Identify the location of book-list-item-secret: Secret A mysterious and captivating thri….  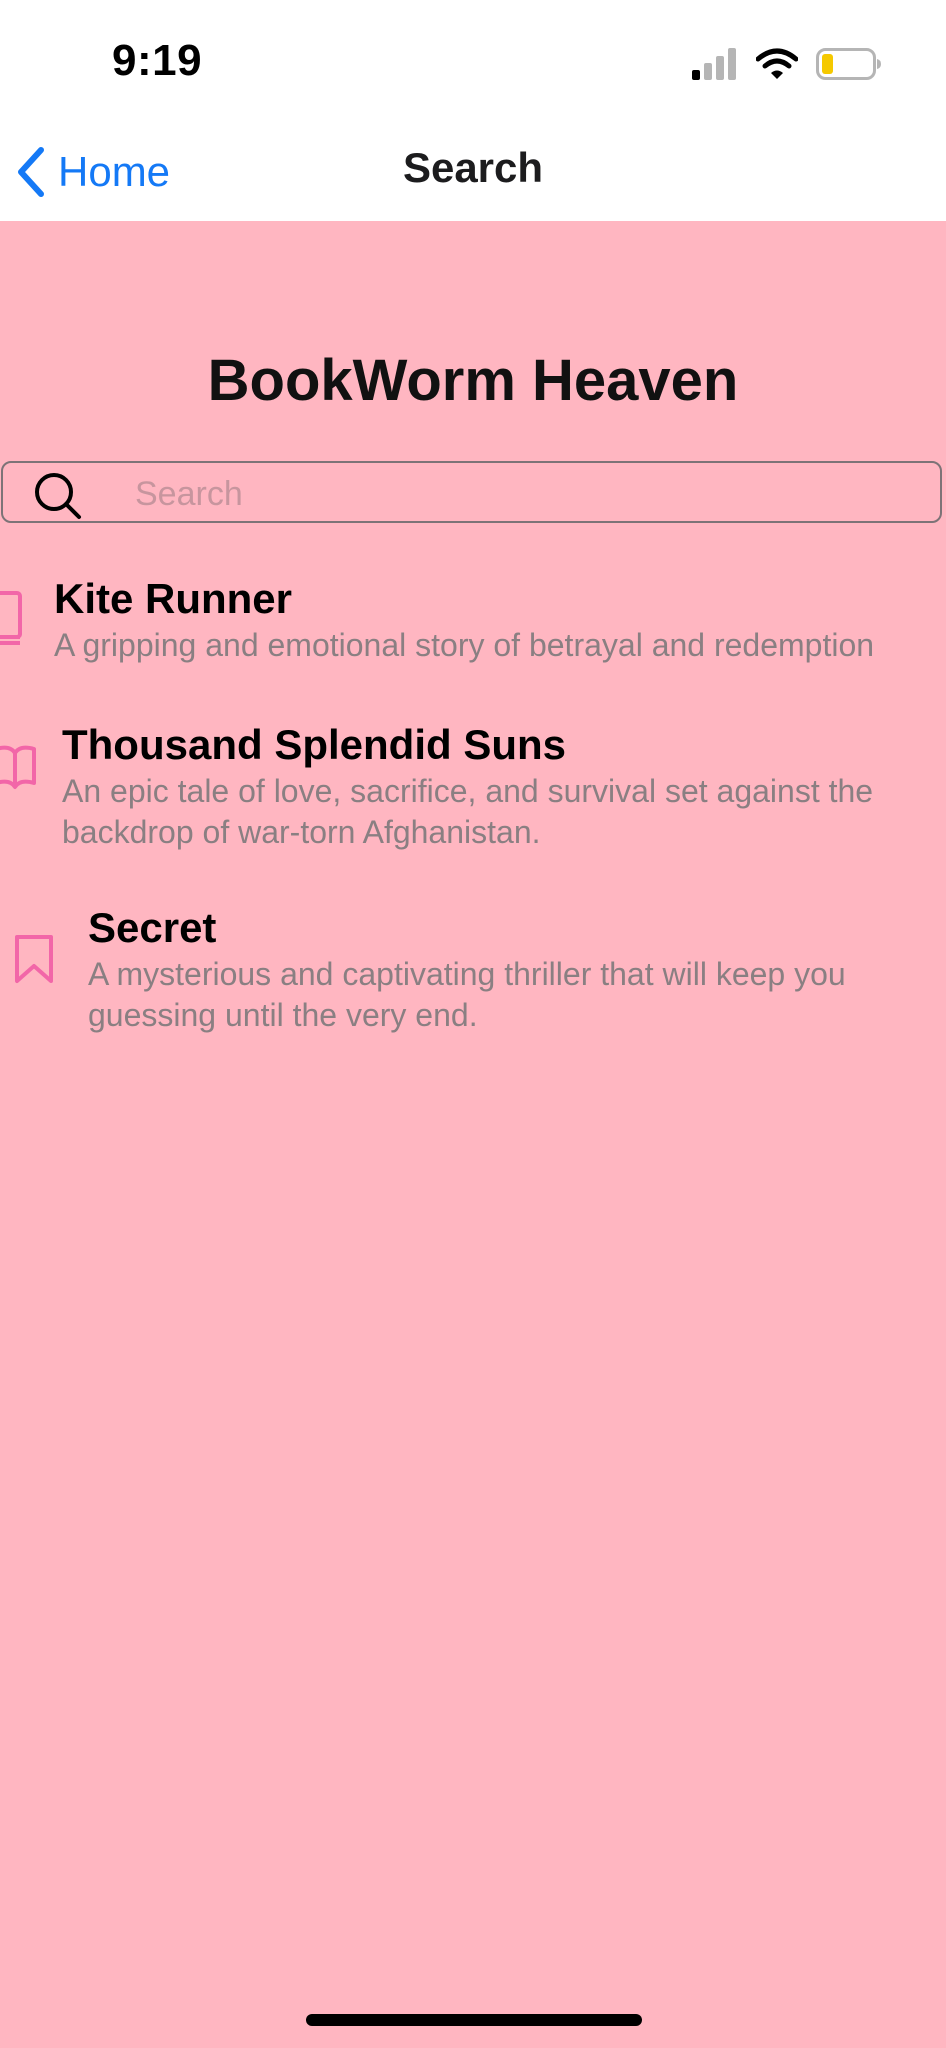
(473, 971).